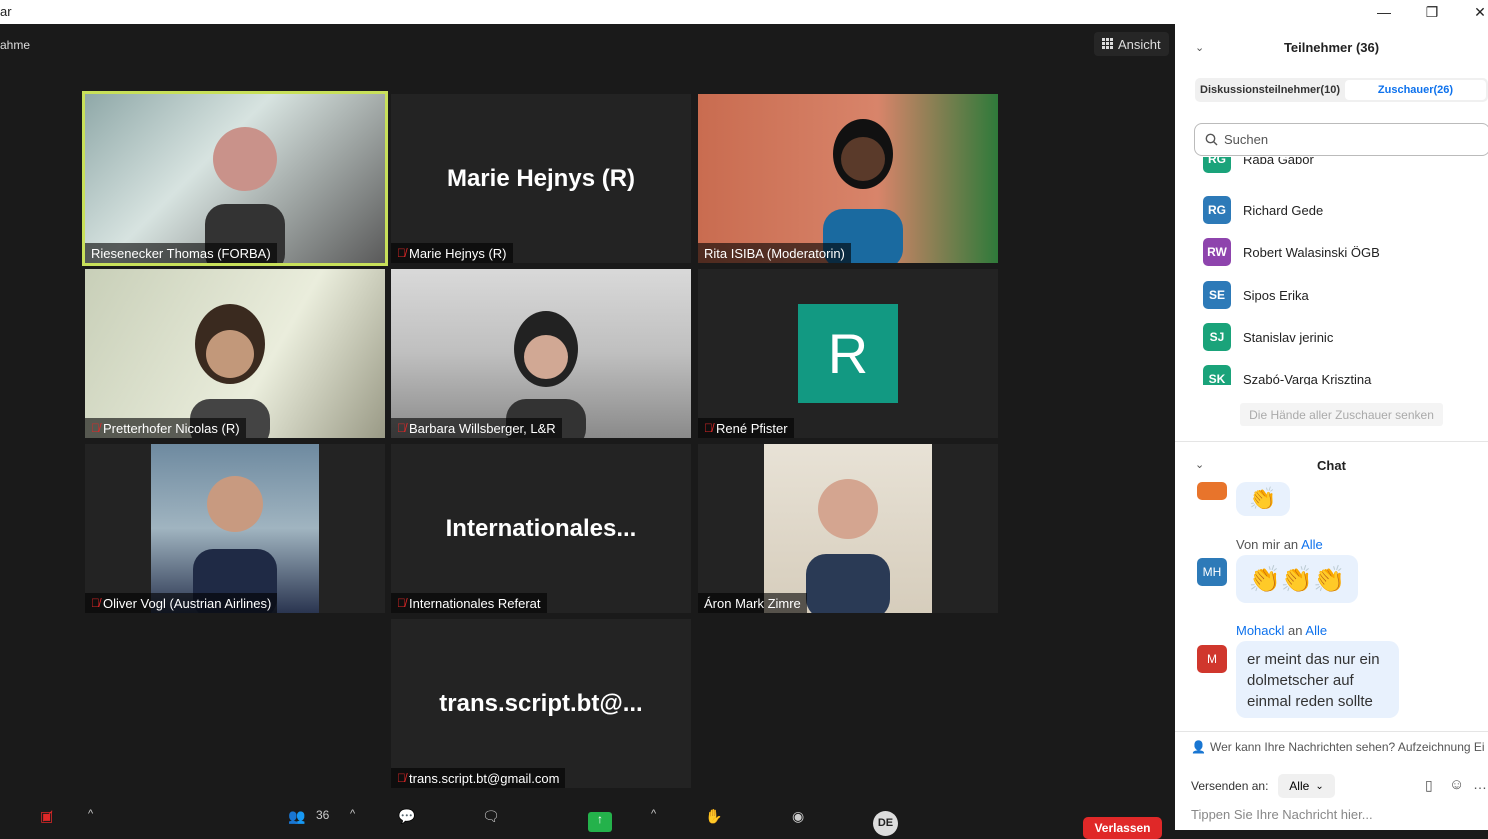  Describe the element at coordinates (187, 603) in the screenshot. I see `tile-name: Oliver Vogl (Austrian Airlines)` at that location.